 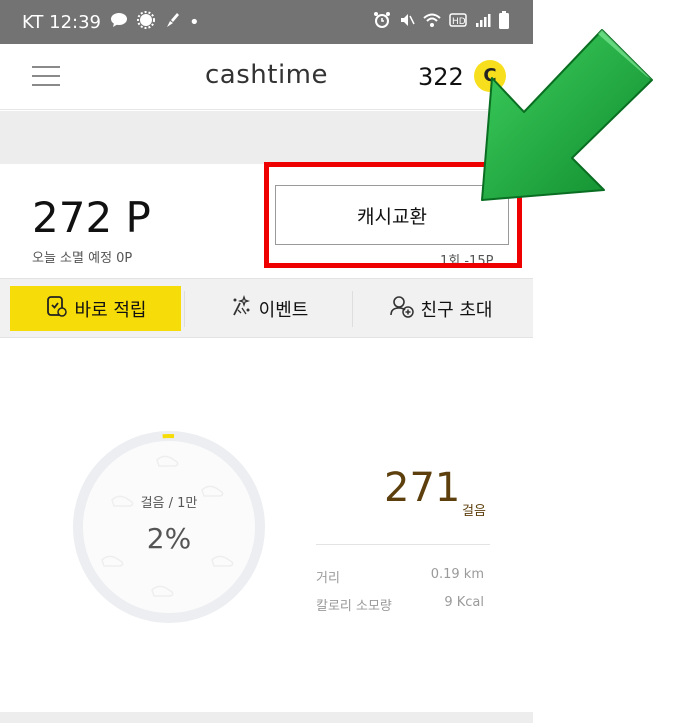 What do you see at coordinates (169, 503) in the screenshot?
I see `step-goal-label: 걸음 / 1만` at bounding box center [169, 503].